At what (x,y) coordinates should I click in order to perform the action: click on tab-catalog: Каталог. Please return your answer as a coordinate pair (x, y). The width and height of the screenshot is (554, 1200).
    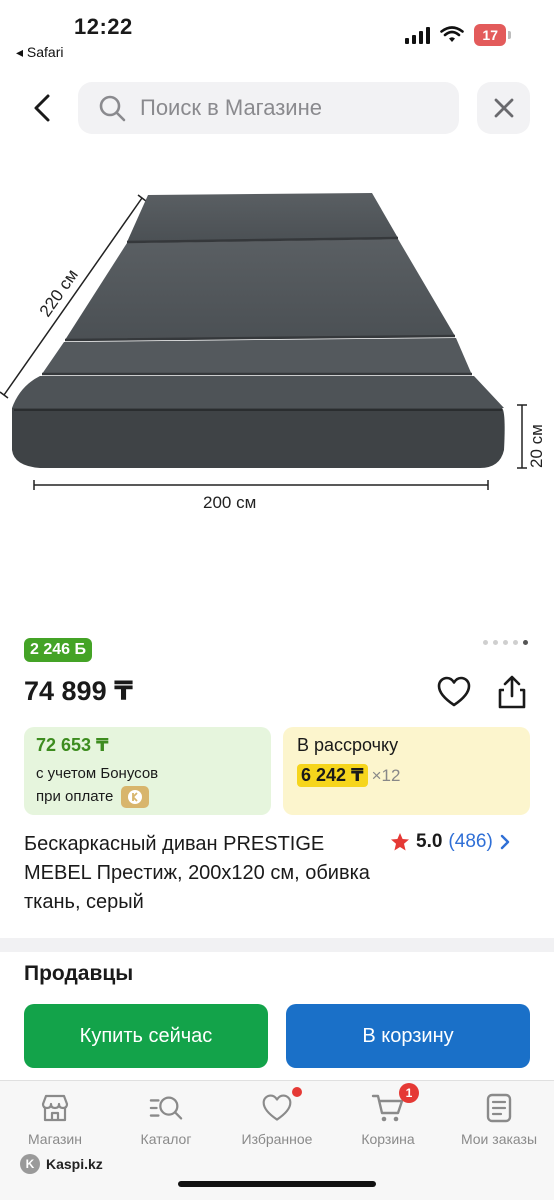
    Looking at the image, I should click on (166, 1119).